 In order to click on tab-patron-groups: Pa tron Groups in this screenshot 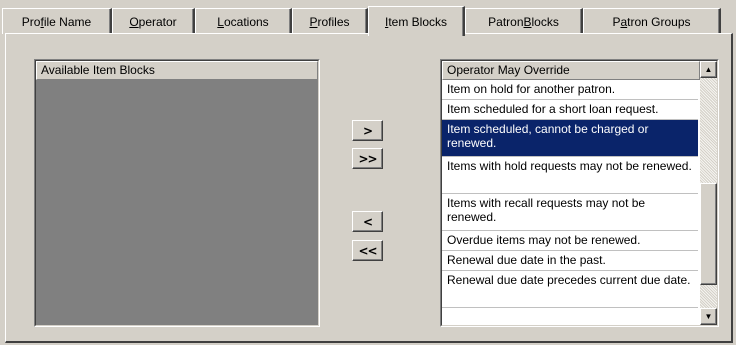, I will do `click(652, 21)`.